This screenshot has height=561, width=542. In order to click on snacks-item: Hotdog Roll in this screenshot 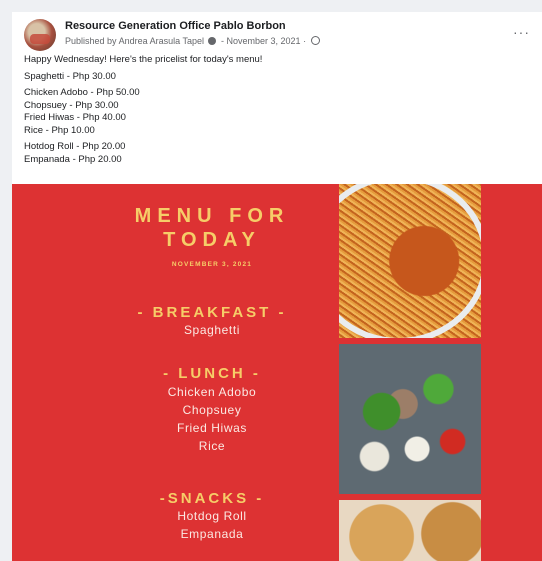, I will do `click(212, 516)`.